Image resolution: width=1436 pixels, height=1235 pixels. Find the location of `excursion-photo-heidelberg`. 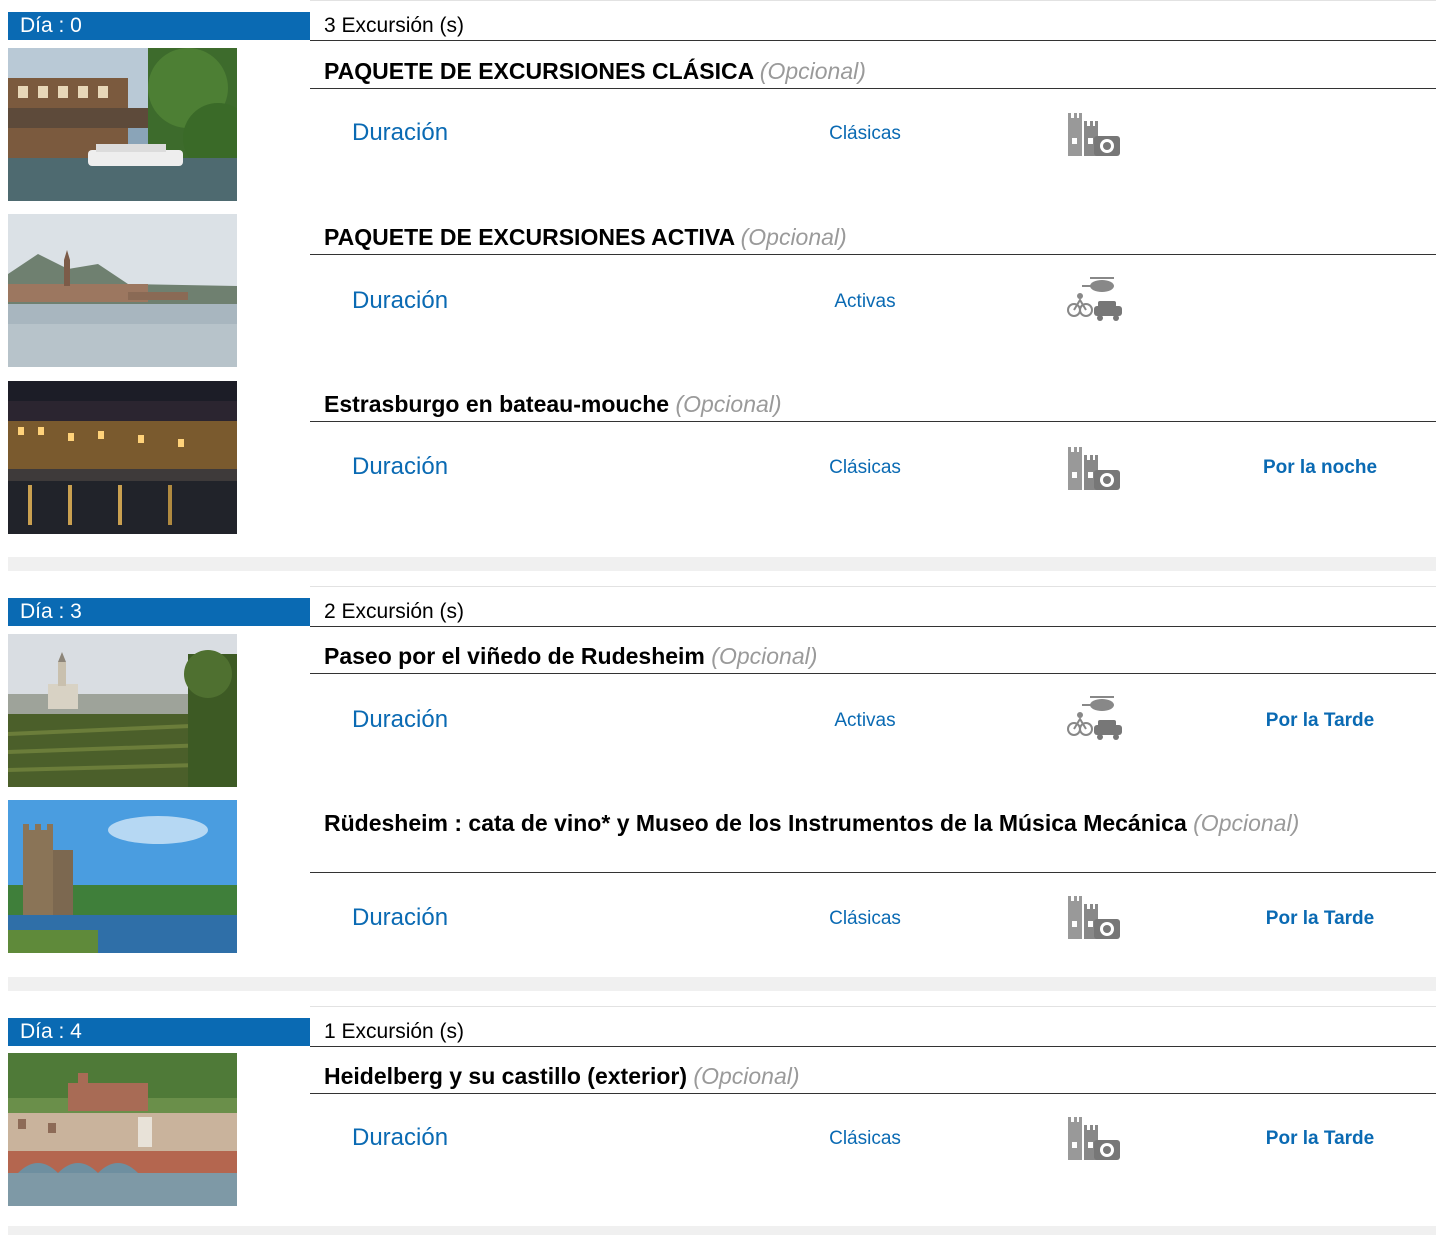

excursion-photo-heidelberg is located at coordinates (122, 1129).